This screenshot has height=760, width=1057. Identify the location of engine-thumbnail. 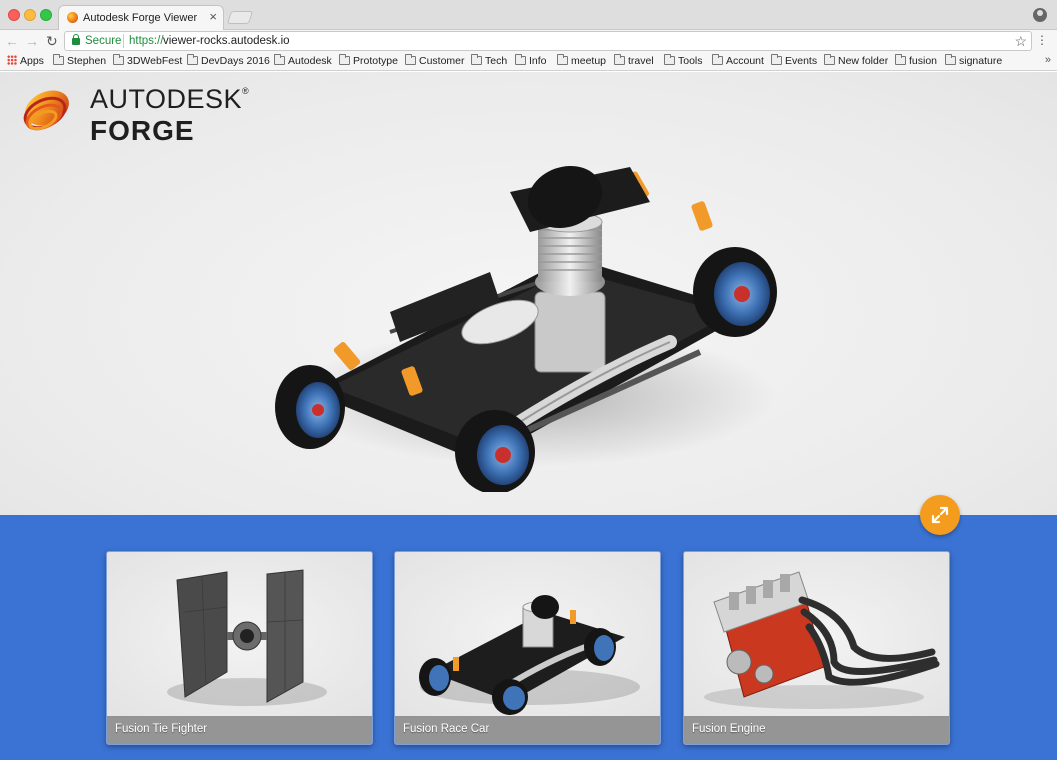
(822, 640).